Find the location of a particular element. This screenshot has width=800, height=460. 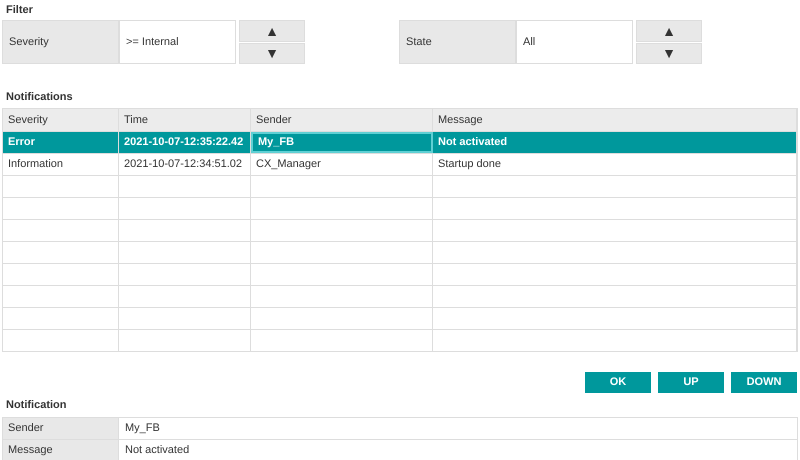

table-cell: Information is located at coordinates (61, 164).